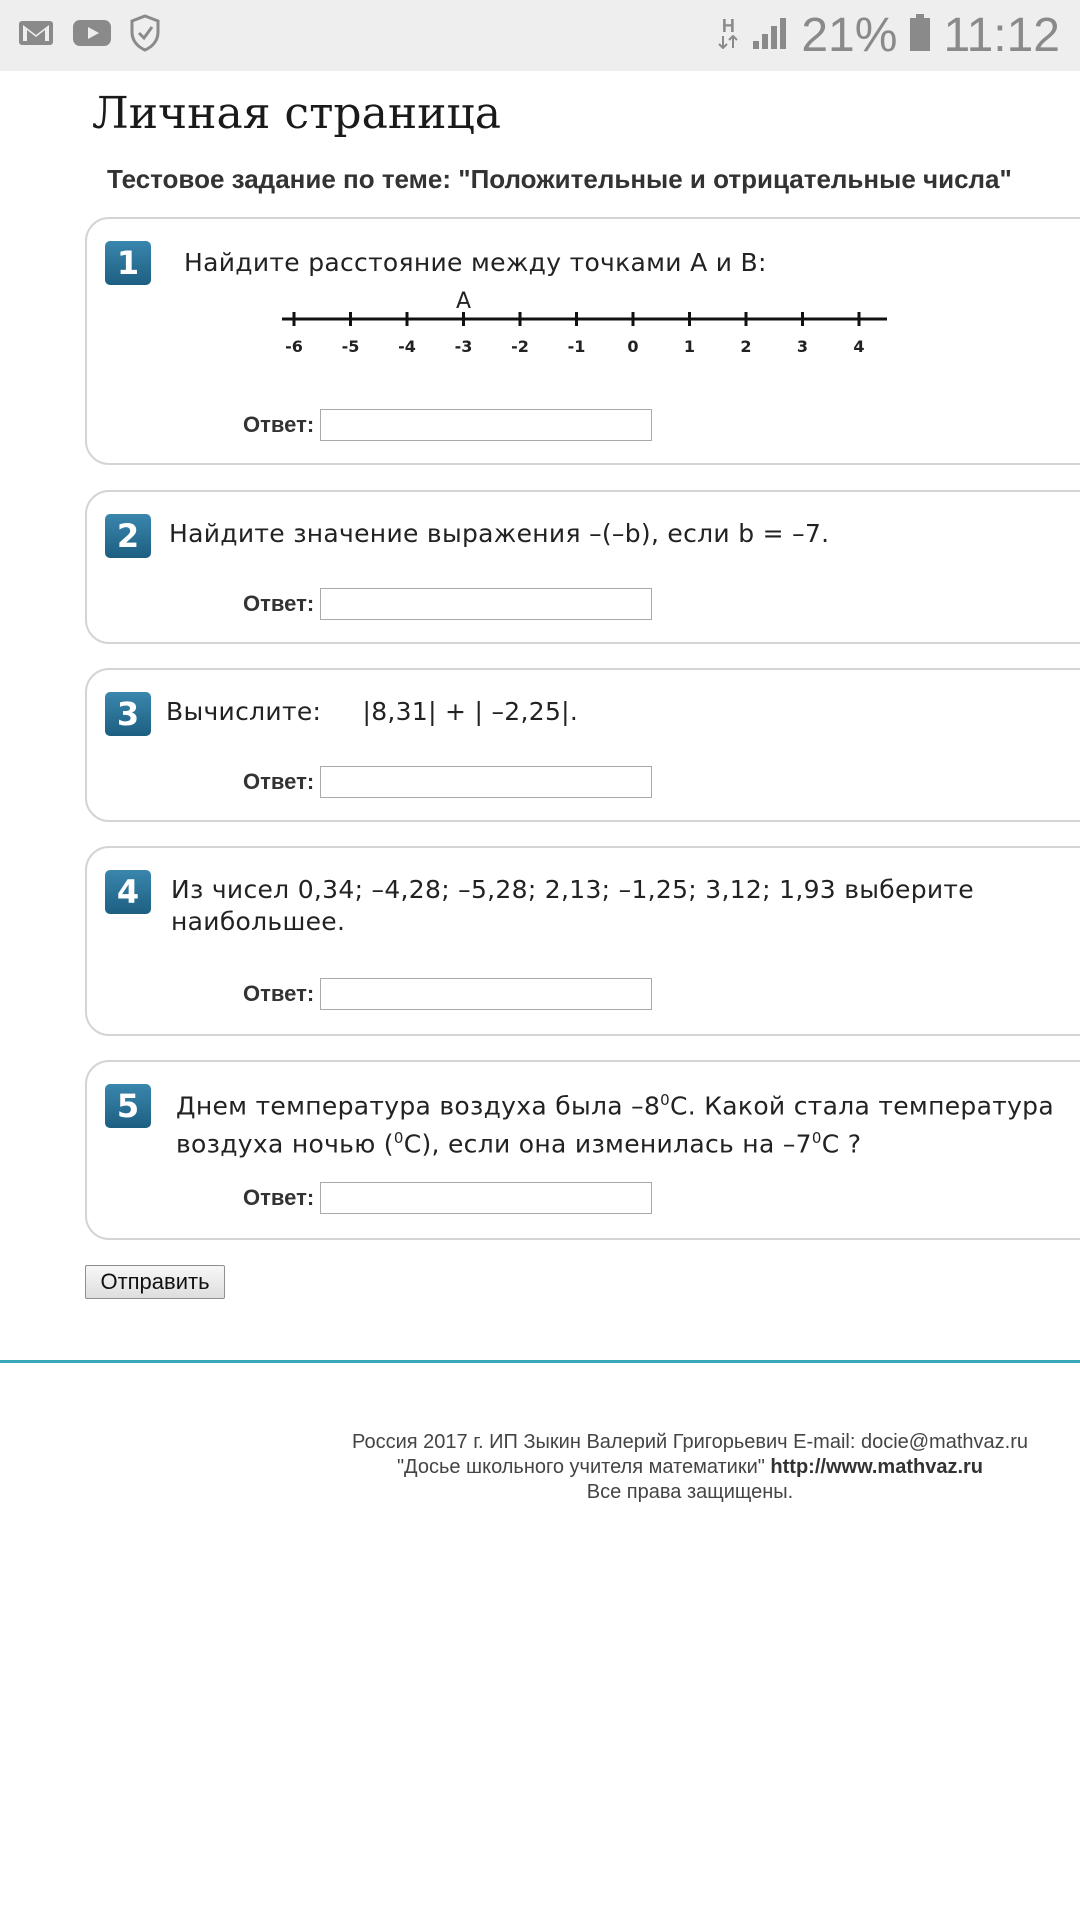  Describe the element at coordinates (92, 35) in the screenshot. I see `youtube-icon` at that location.